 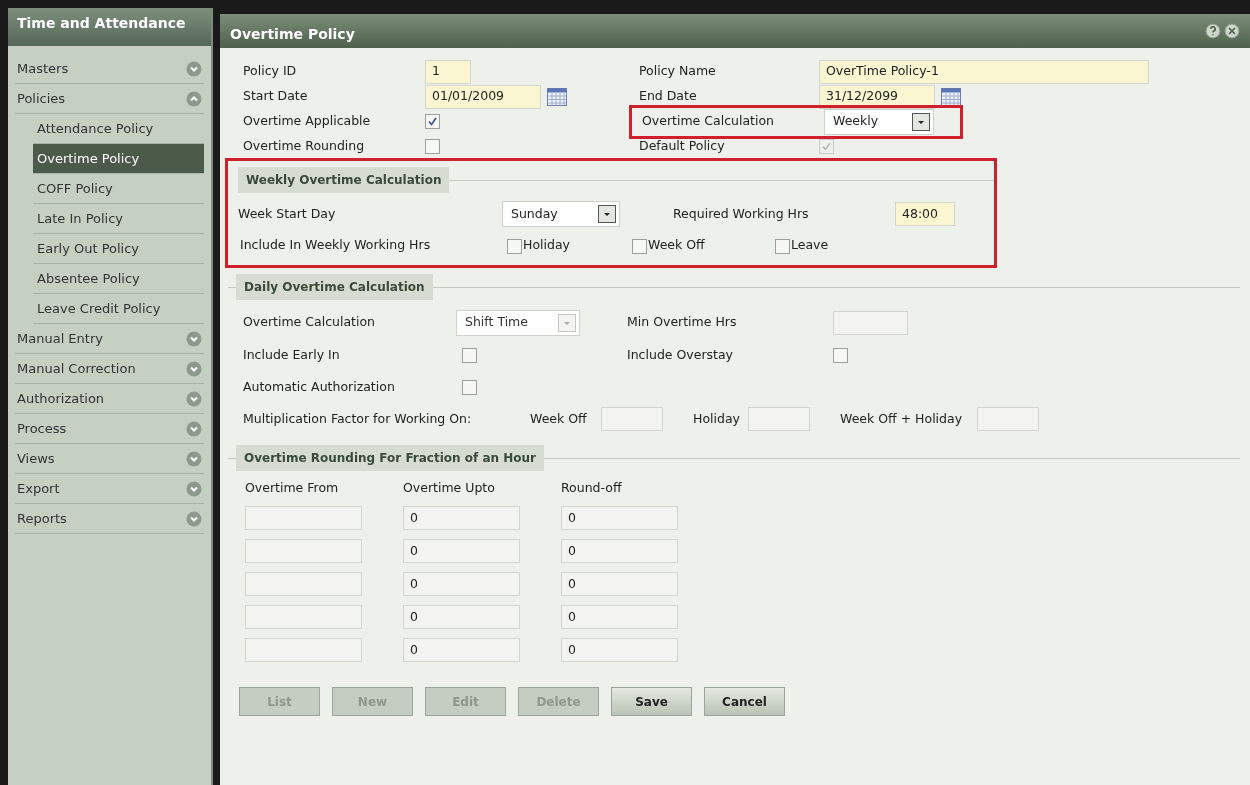 What do you see at coordinates (109, 69) in the screenshot?
I see `sidebar-item: Masters` at bounding box center [109, 69].